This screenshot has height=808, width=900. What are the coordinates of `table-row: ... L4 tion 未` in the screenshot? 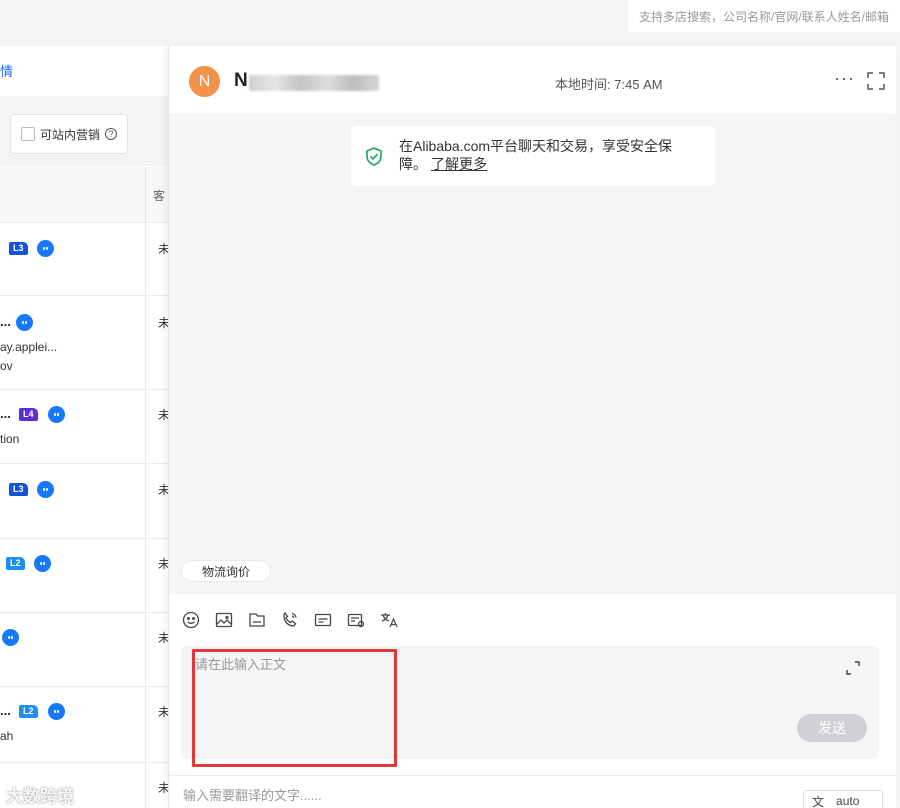 It's located at (84, 427).